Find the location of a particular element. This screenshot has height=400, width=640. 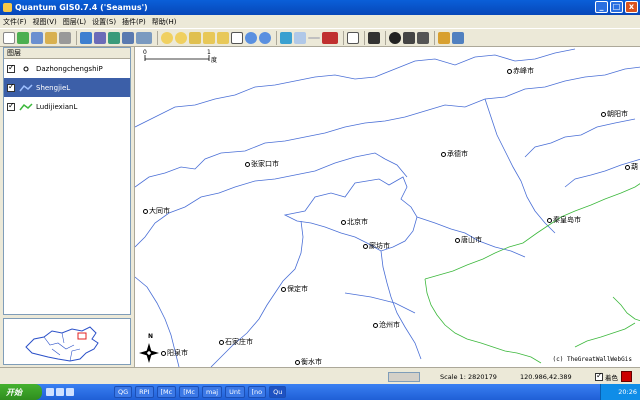

city-label: 沧州市 is located at coordinates (386, 325).